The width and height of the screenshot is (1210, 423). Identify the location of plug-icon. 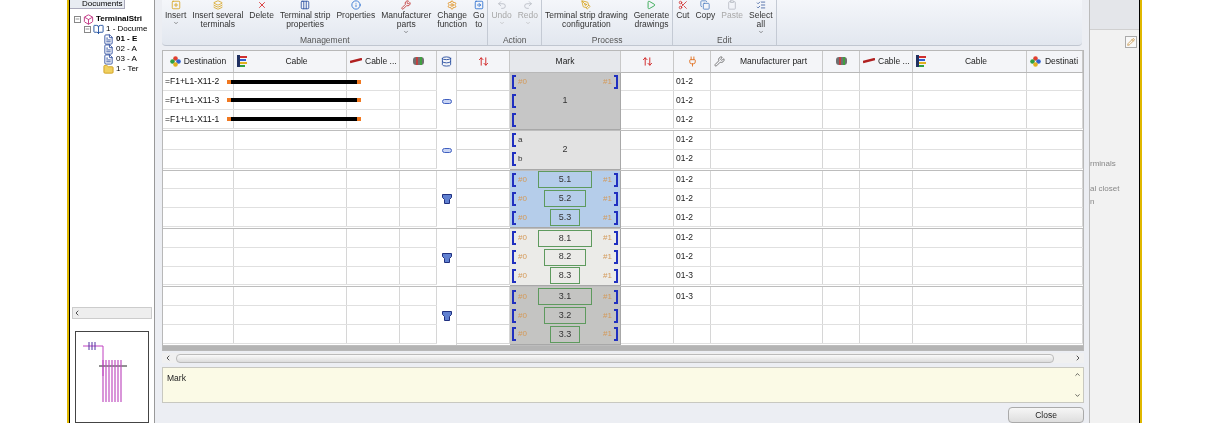
(692, 61).